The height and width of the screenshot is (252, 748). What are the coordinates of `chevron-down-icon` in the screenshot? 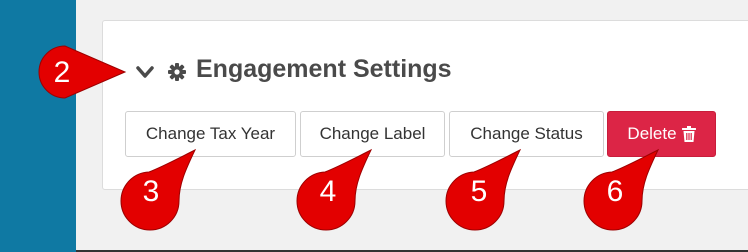 It's located at (145, 72).